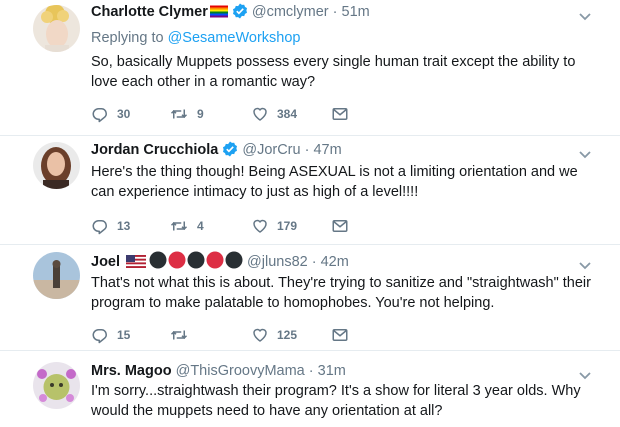  What do you see at coordinates (332, 371) in the screenshot?
I see `timestamp: 31m` at bounding box center [332, 371].